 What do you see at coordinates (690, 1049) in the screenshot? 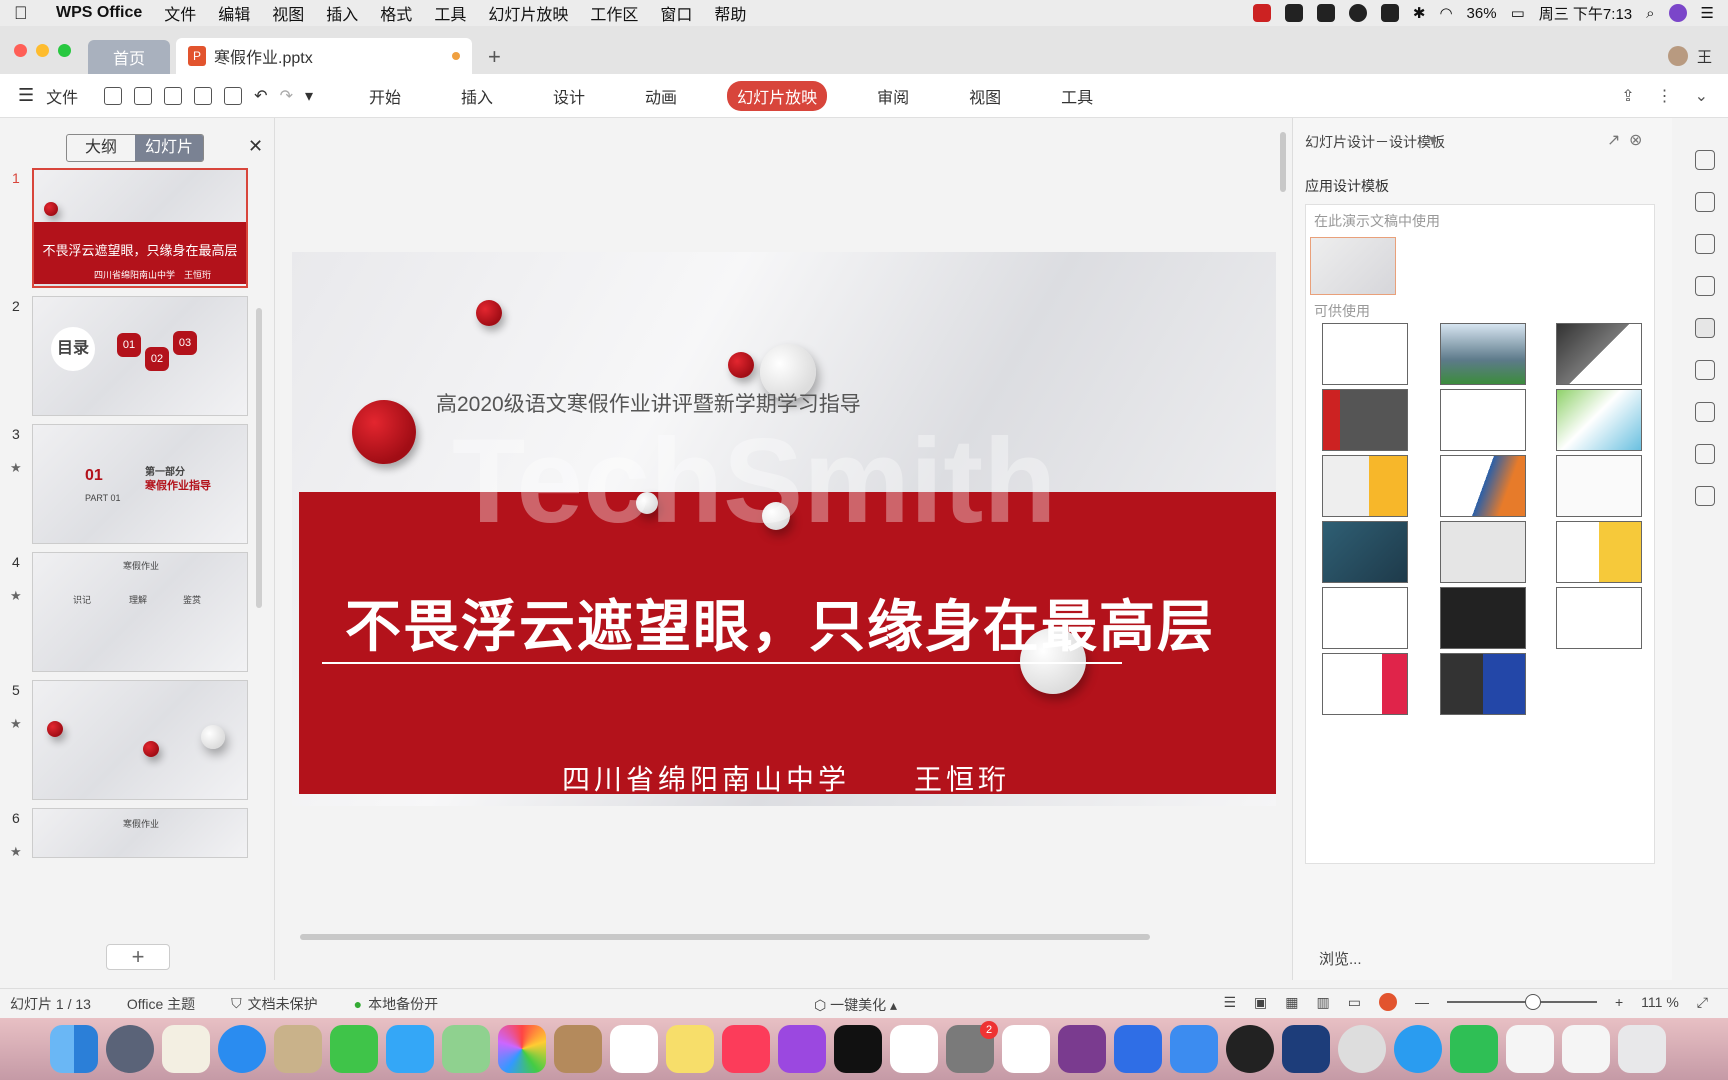
I see `notes-icon` at bounding box center [690, 1049].